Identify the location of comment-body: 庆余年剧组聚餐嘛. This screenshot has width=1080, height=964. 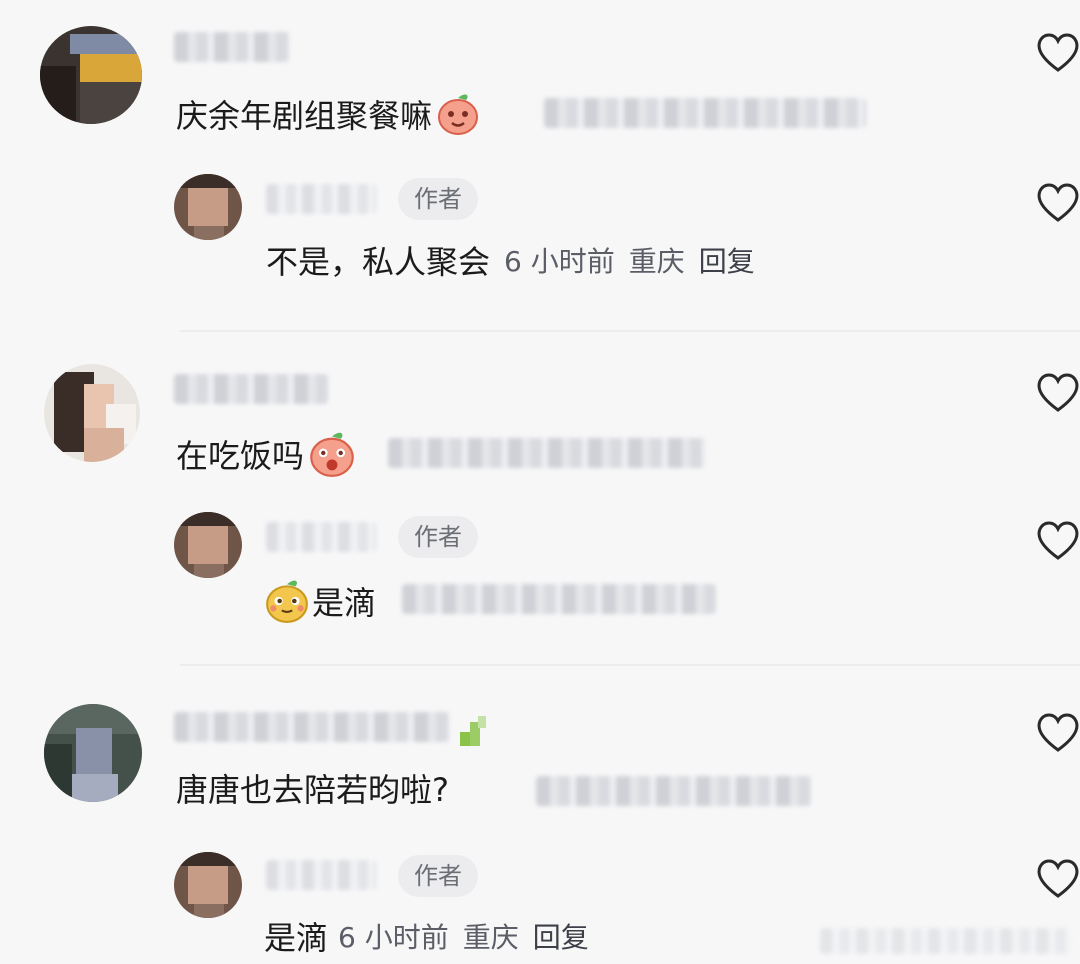
(328, 116).